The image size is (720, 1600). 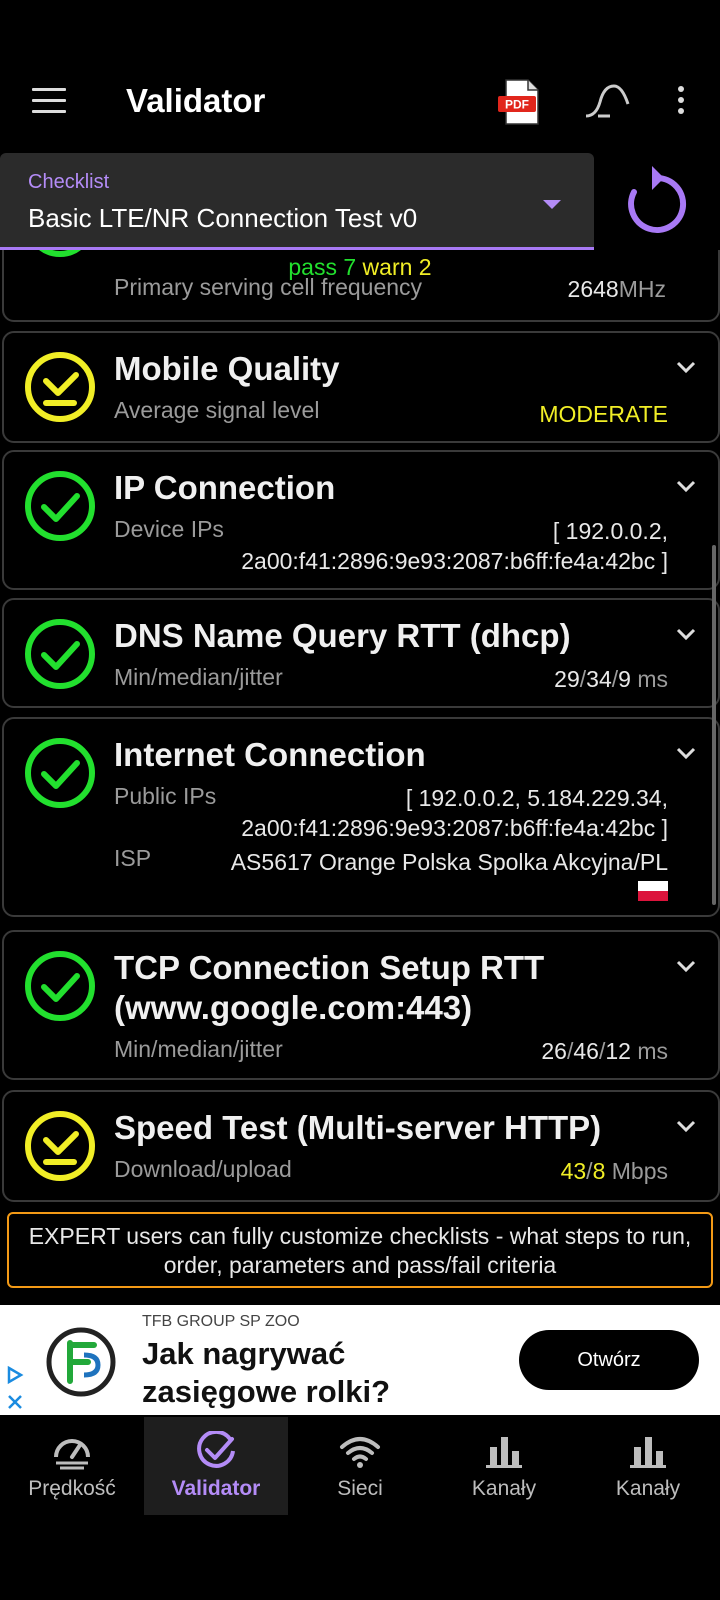 I want to click on refresh-icon, so click(x=657, y=202).